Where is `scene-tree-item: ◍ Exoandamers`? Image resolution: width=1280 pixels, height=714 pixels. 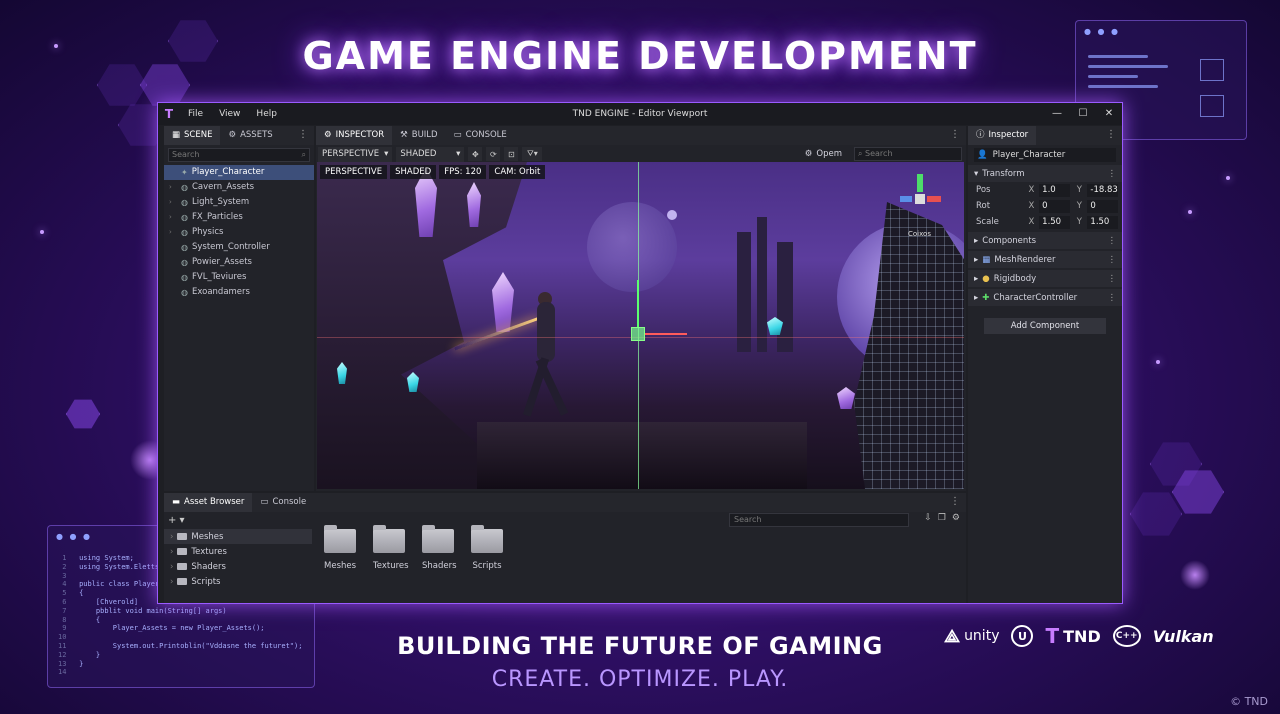 scene-tree-item: ◍ Exoandamers is located at coordinates (239, 292).